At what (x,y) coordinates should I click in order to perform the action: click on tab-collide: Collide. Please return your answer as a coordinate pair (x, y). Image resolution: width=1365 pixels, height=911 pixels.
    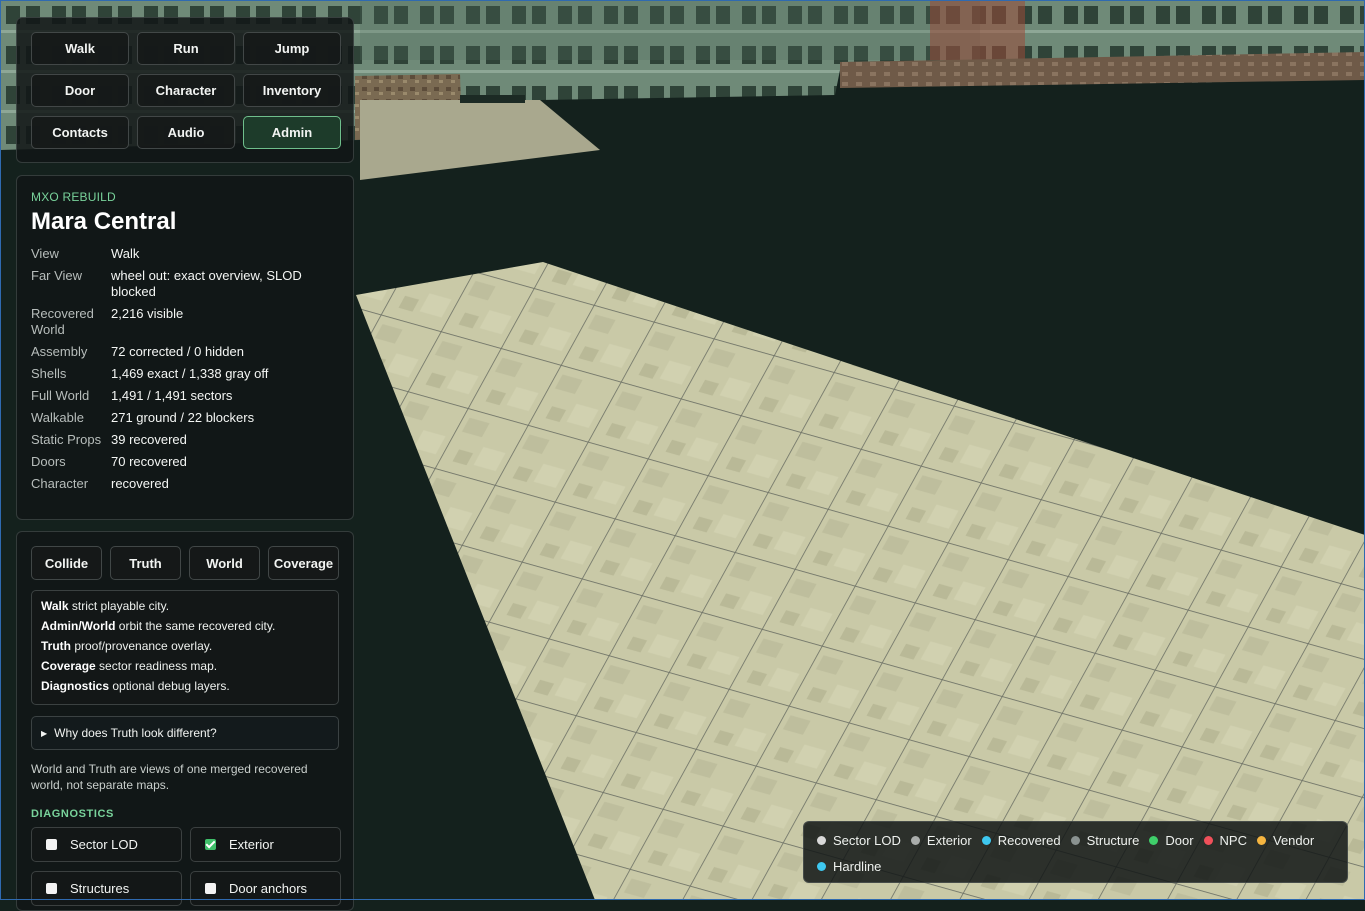
    Looking at the image, I should click on (66, 563).